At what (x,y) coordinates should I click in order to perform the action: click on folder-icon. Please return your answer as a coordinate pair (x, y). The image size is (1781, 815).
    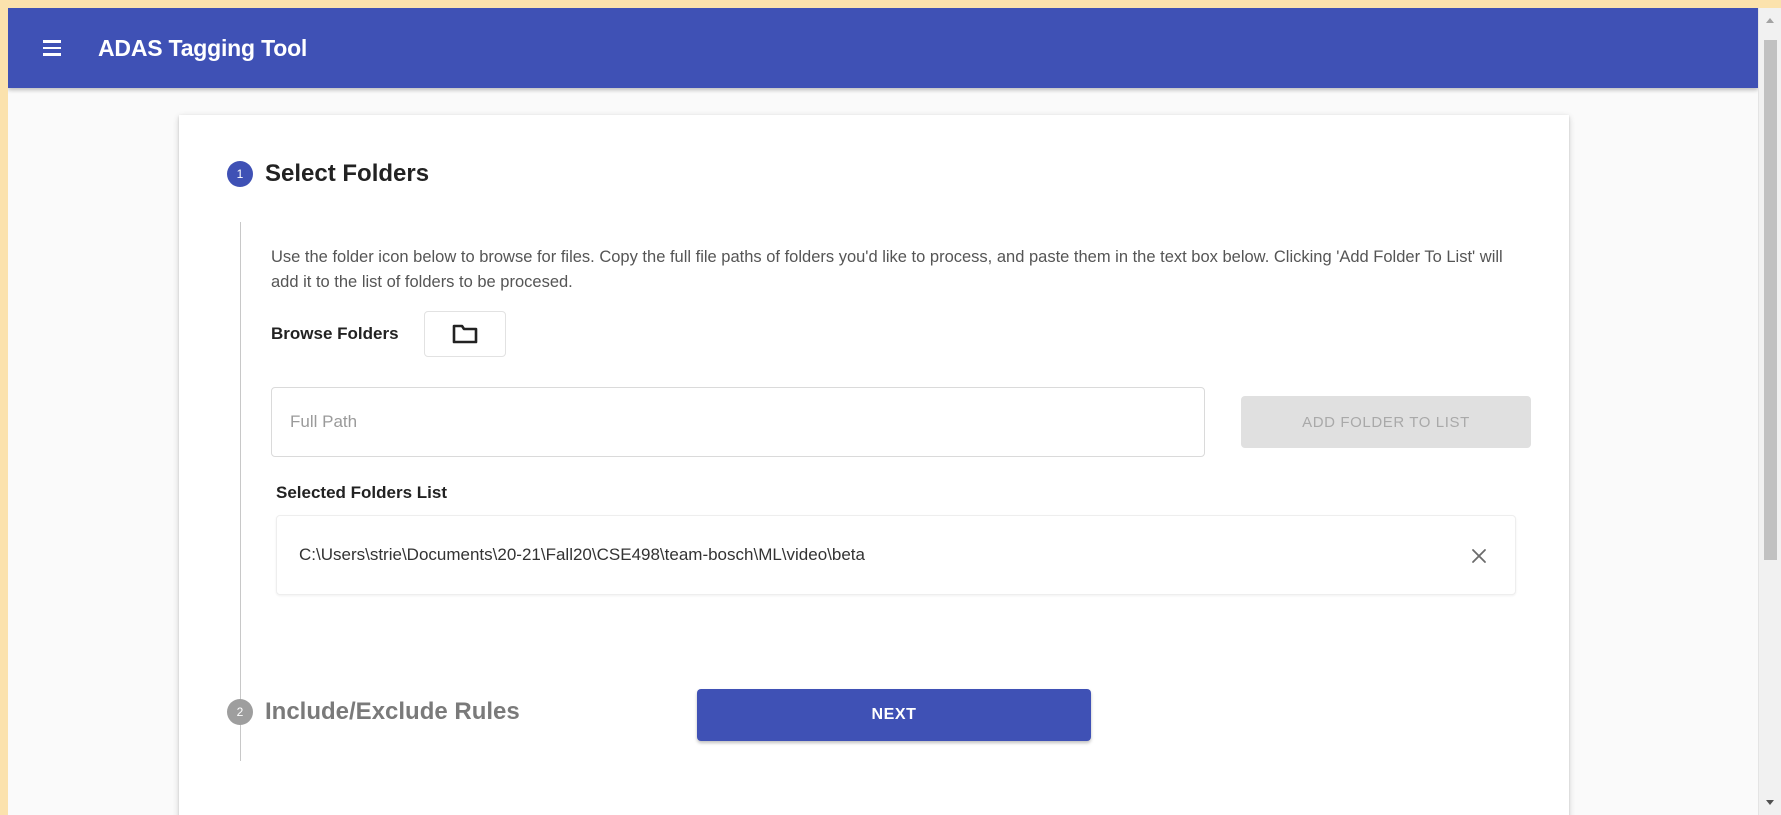
    Looking at the image, I should click on (464, 334).